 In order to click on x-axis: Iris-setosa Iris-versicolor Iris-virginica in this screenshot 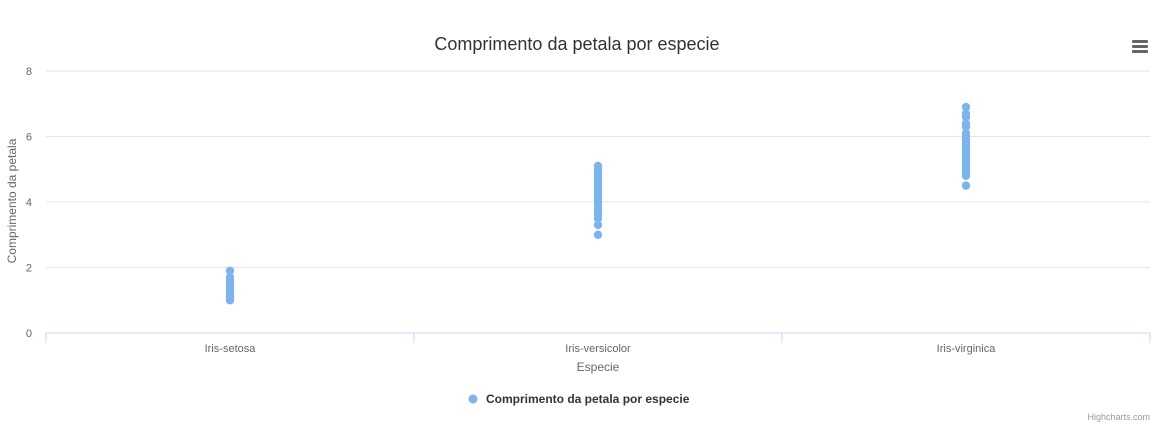, I will do `click(598, 343)`.